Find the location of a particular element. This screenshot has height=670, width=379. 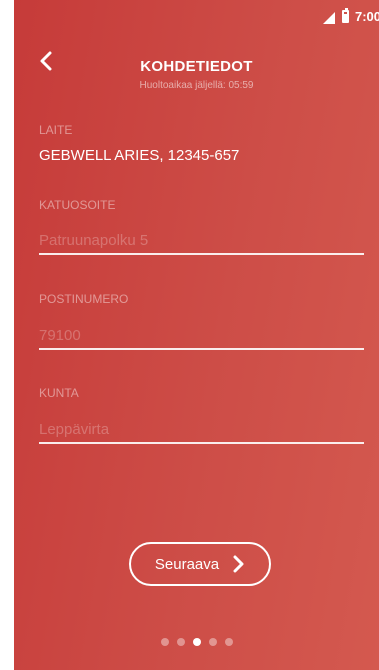

chevron-right-icon is located at coordinates (238, 564).